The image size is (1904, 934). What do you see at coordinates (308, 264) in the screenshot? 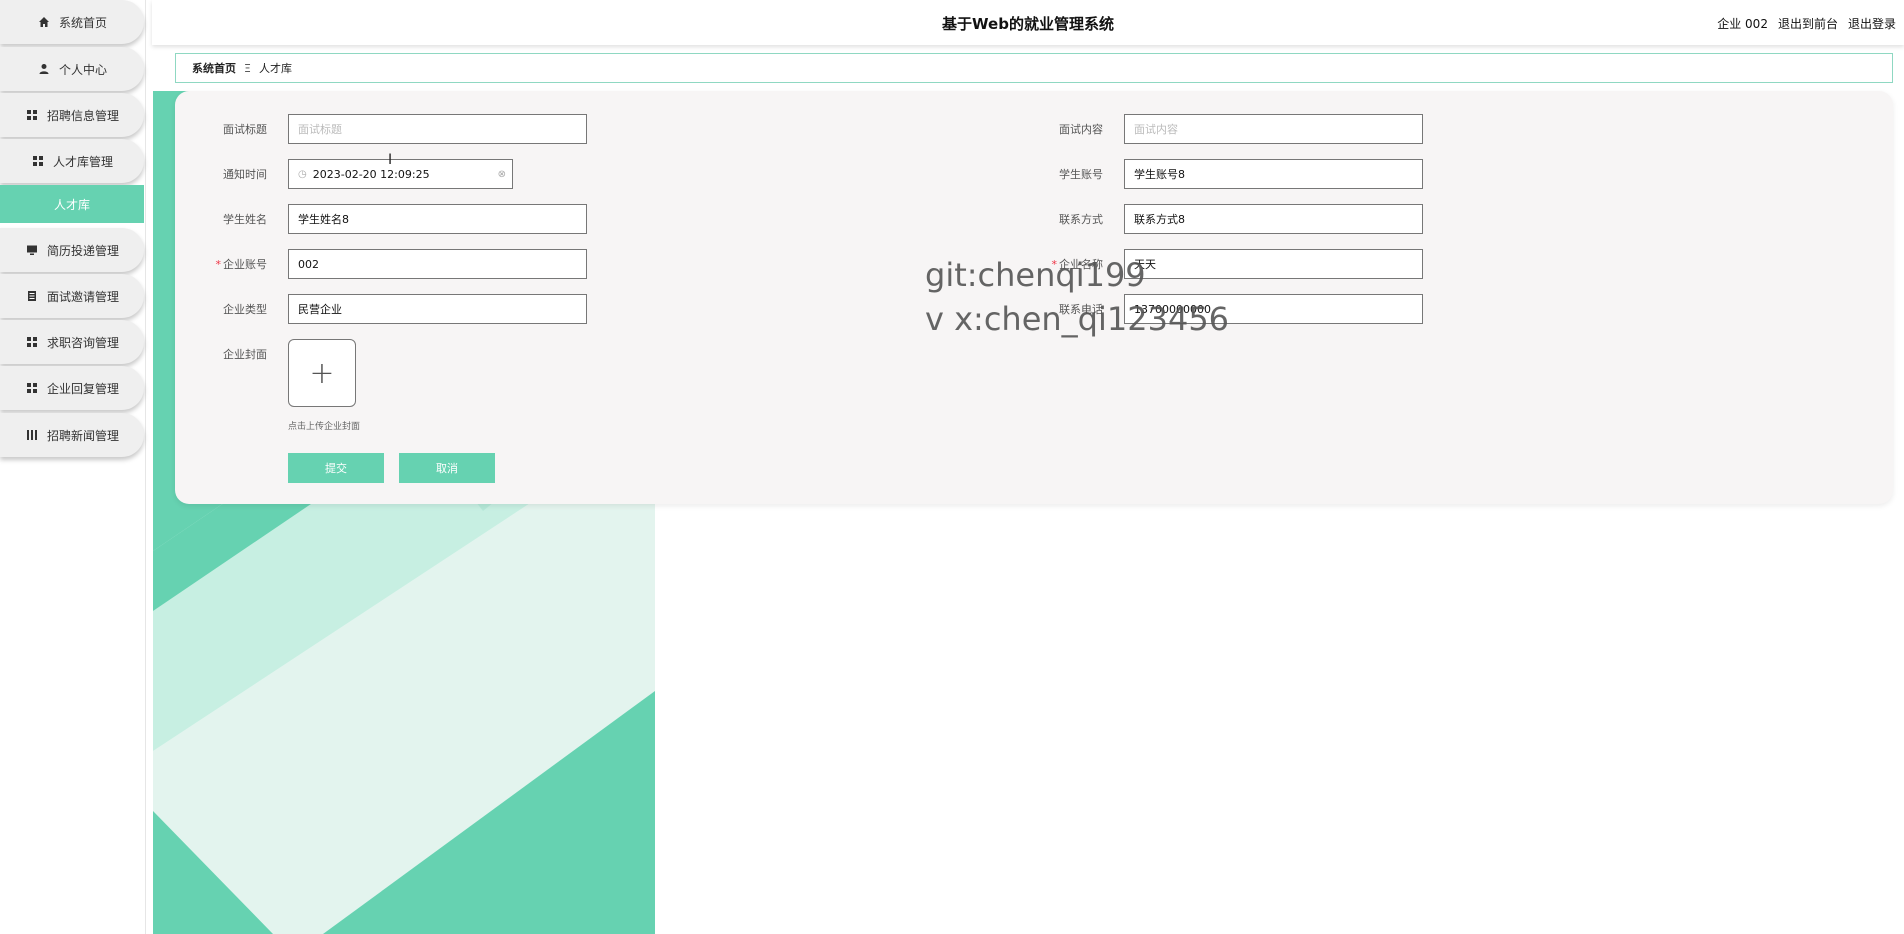
I see `company-account-value: 002` at bounding box center [308, 264].